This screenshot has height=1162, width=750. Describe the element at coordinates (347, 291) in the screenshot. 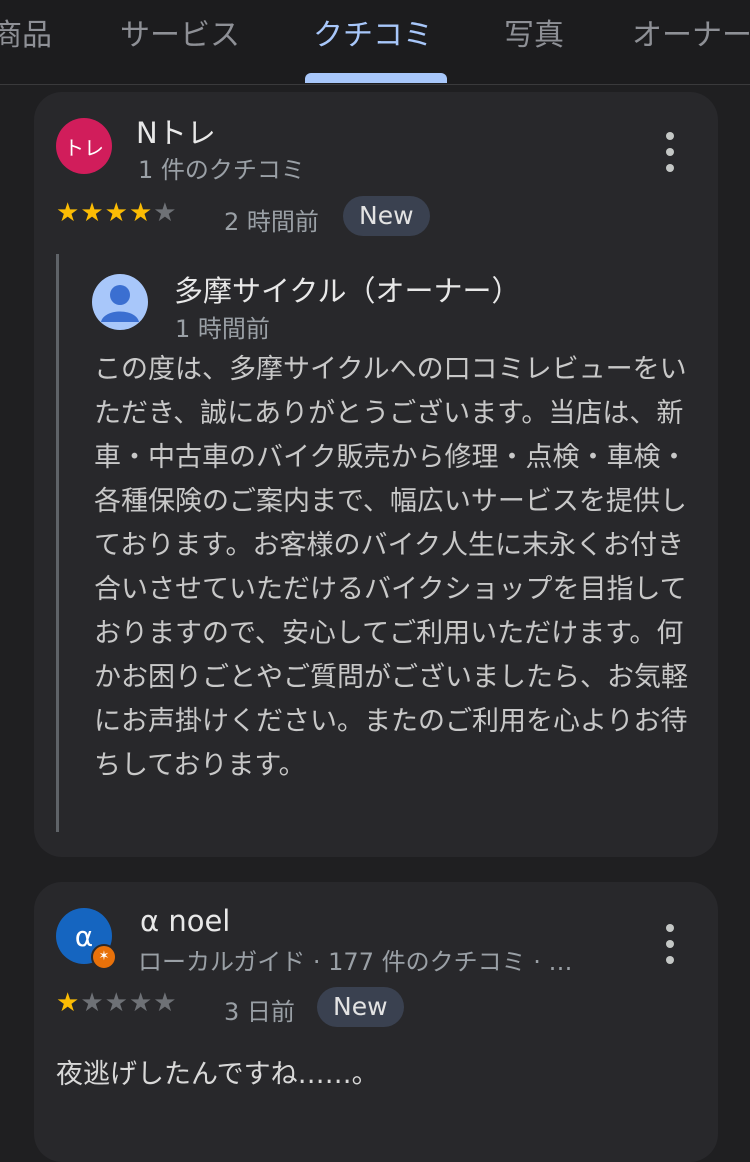

I see `owner-name: 多摩サイクル（オーナー）` at that location.